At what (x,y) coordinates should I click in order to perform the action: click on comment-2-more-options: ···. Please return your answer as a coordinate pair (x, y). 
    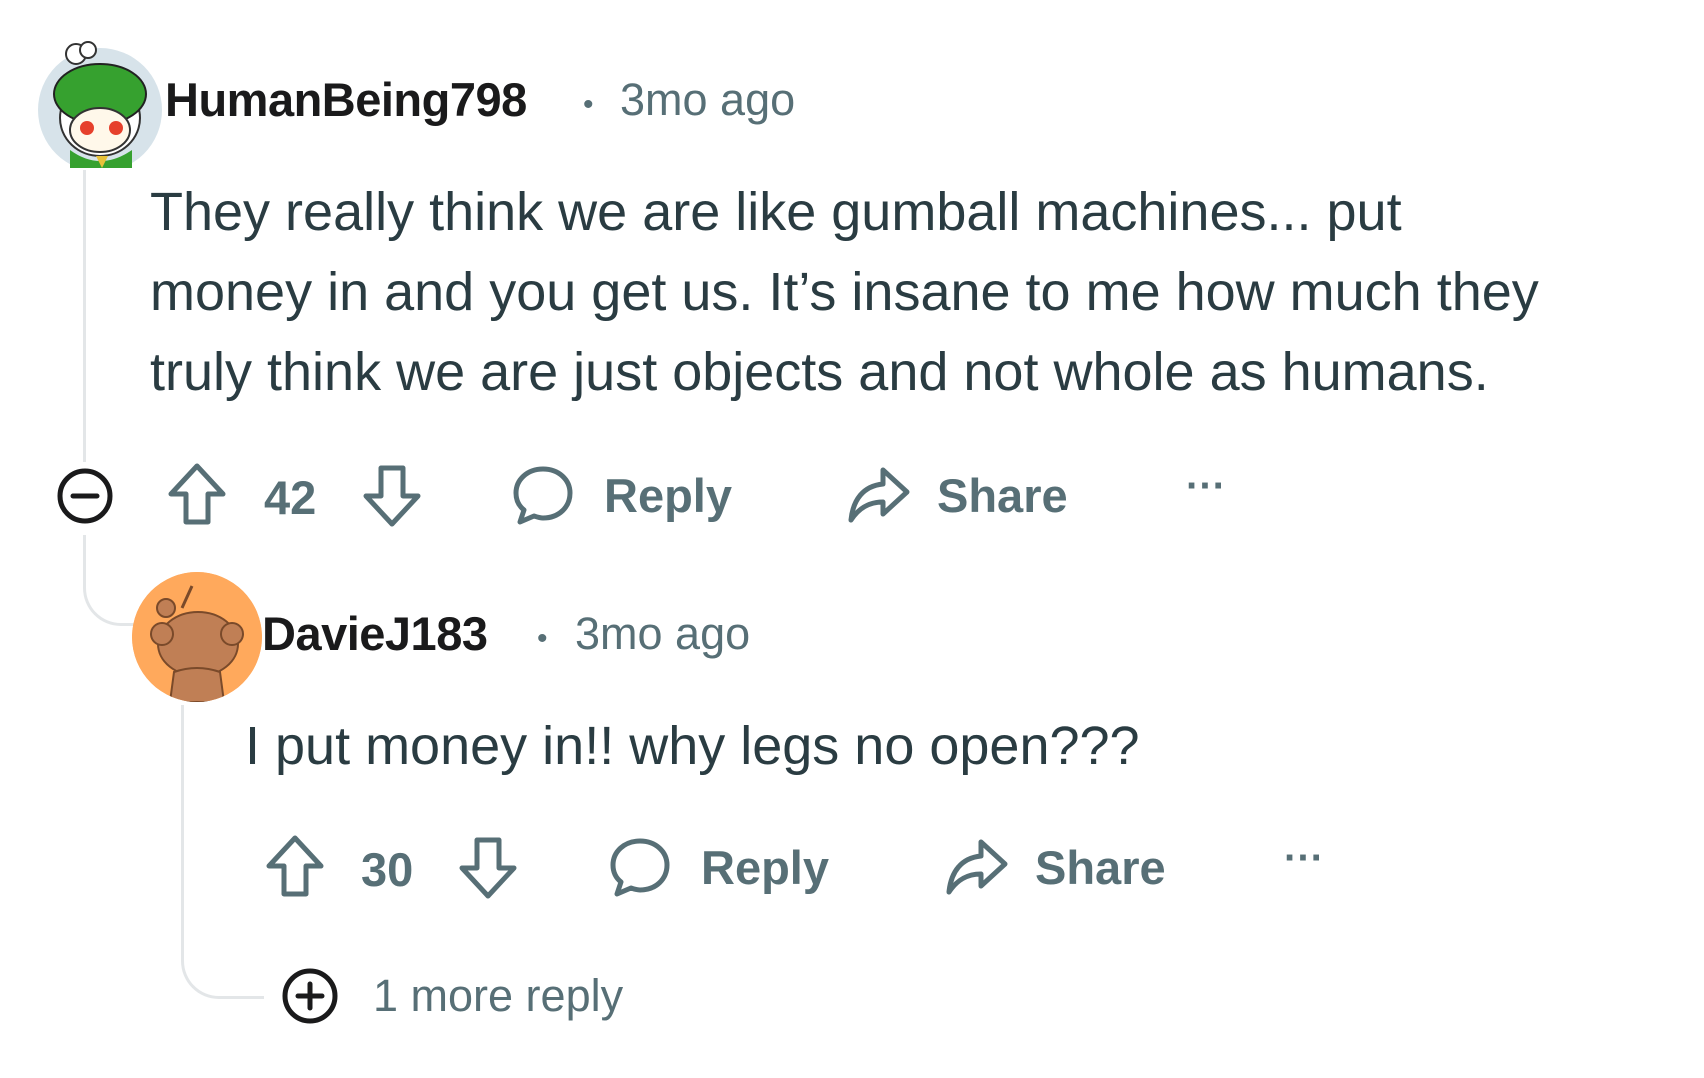
    Looking at the image, I should click on (1304, 858).